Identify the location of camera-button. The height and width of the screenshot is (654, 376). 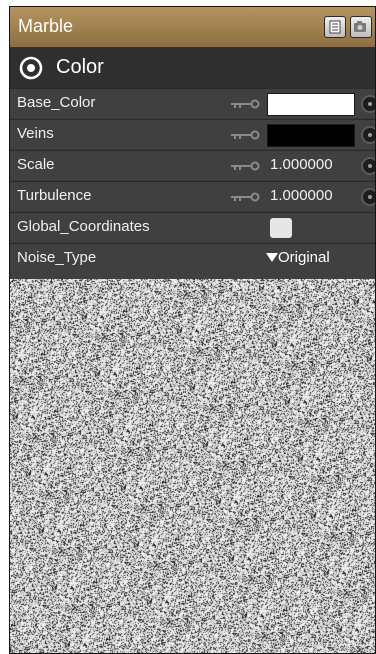
(361, 27).